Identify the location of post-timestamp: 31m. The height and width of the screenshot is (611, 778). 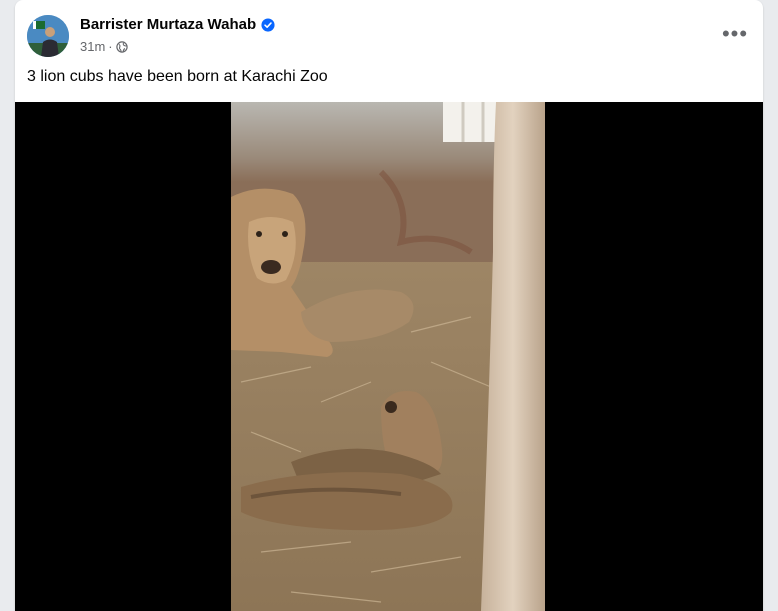
(92, 46).